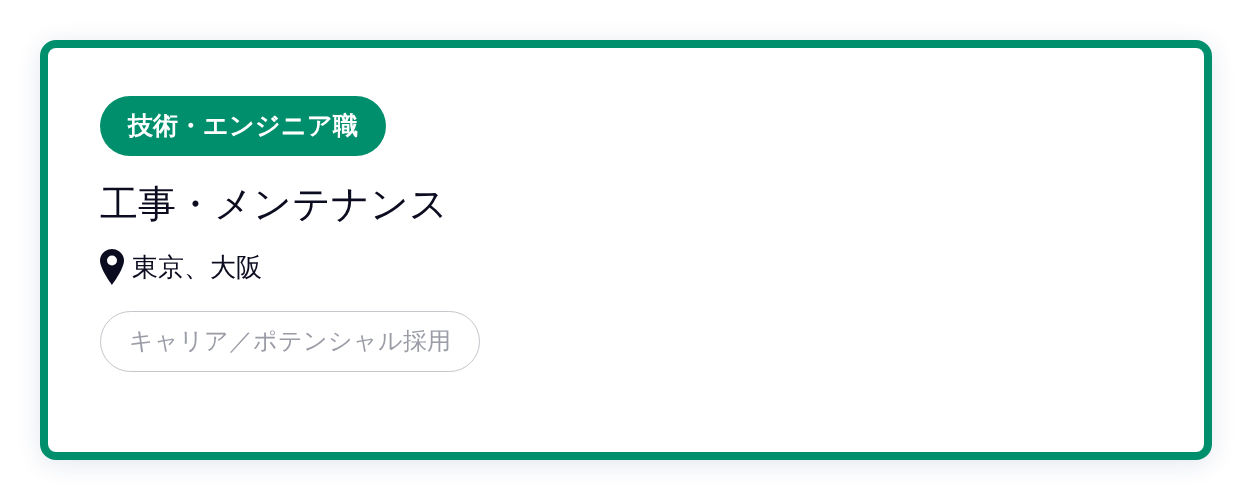  I want to click on location-pin-icon, so click(112, 267).